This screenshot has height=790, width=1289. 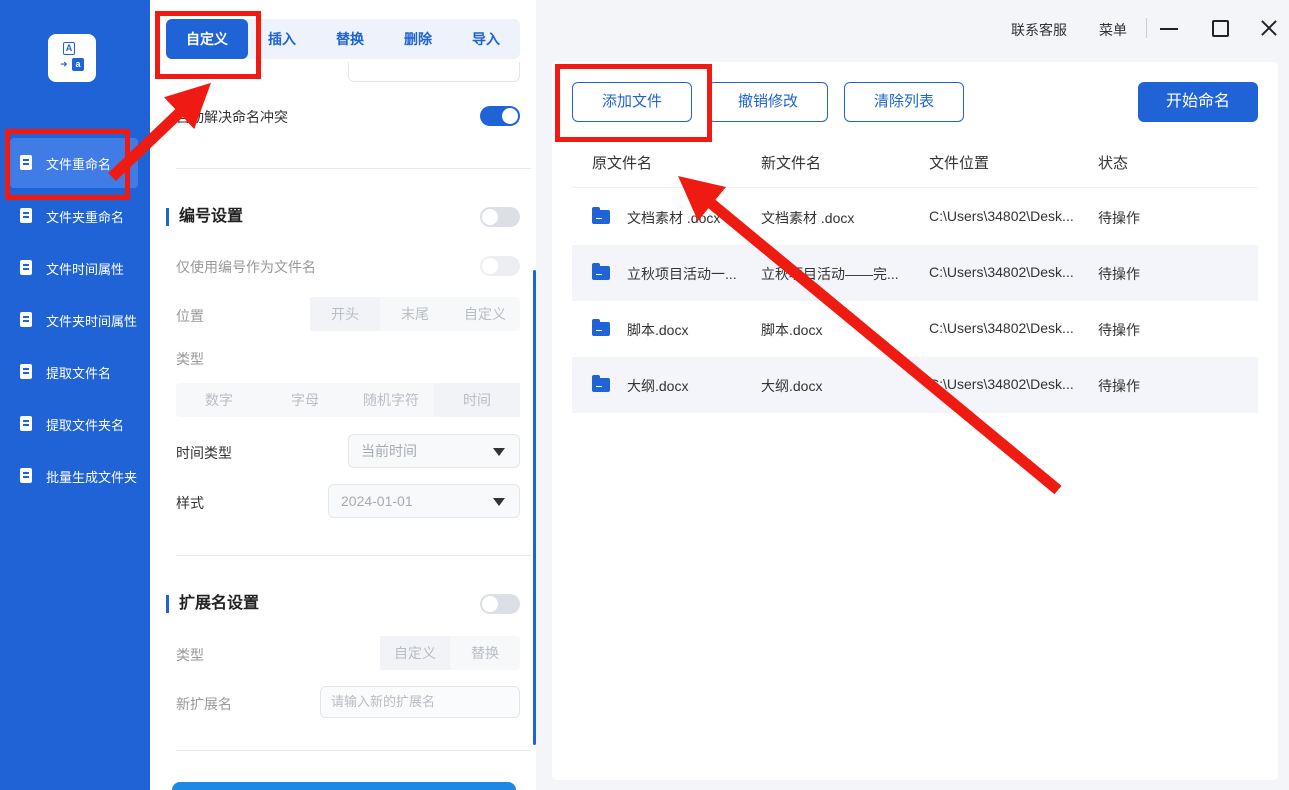 What do you see at coordinates (69, 48) in the screenshot?
I see `logo-letter-a: A` at bounding box center [69, 48].